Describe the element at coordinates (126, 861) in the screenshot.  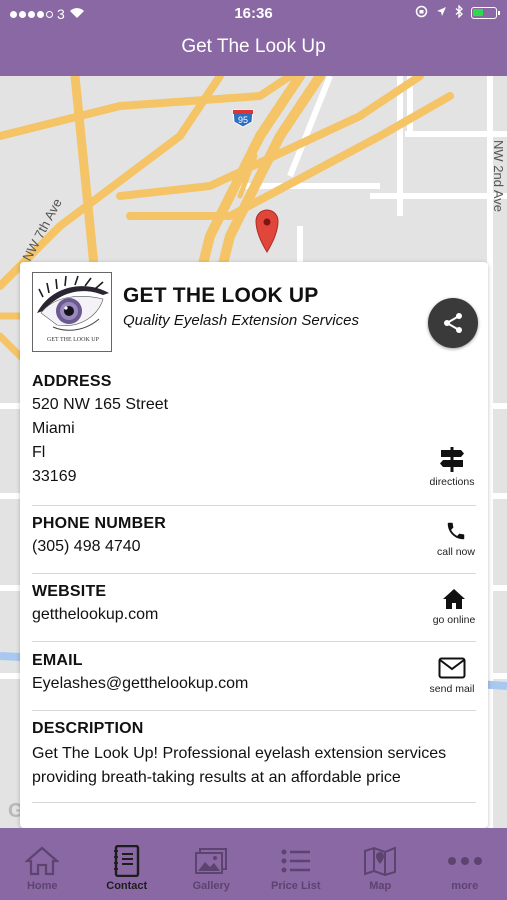
I see `contact-book-icon` at that location.